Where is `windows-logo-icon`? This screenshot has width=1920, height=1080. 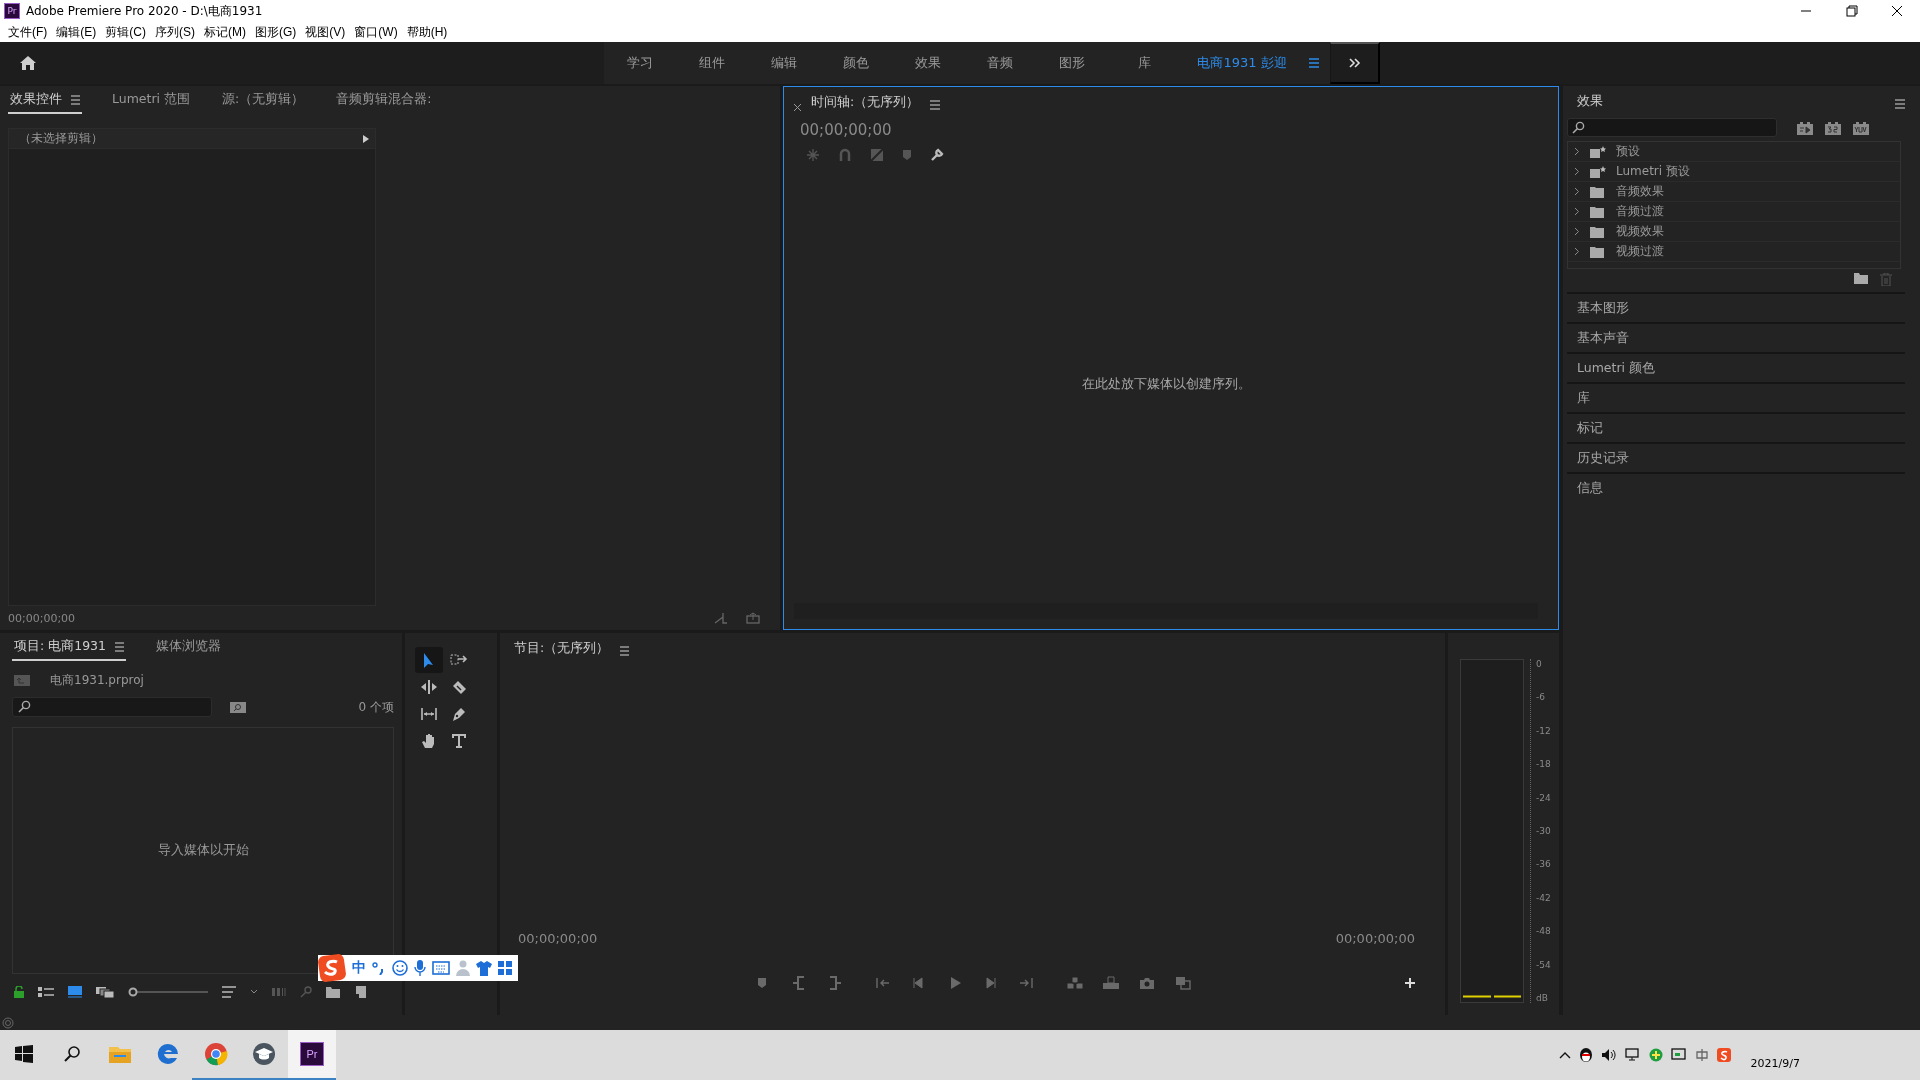
windows-logo-icon is located at coordinates (24, 1054).